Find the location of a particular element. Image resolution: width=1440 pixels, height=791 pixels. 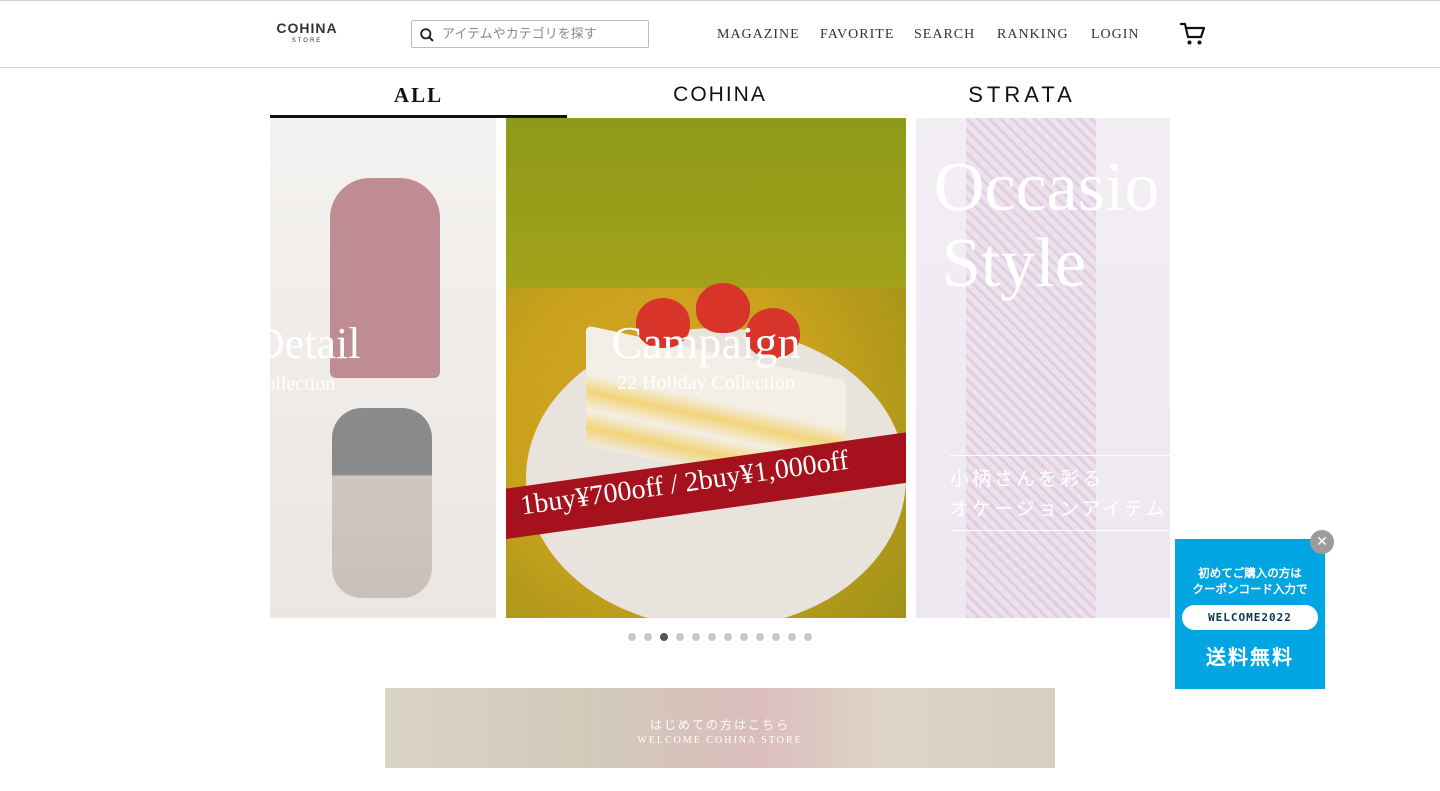

brand-tabs: ALL COHINA STRATA is located at coordinates (720, 93).